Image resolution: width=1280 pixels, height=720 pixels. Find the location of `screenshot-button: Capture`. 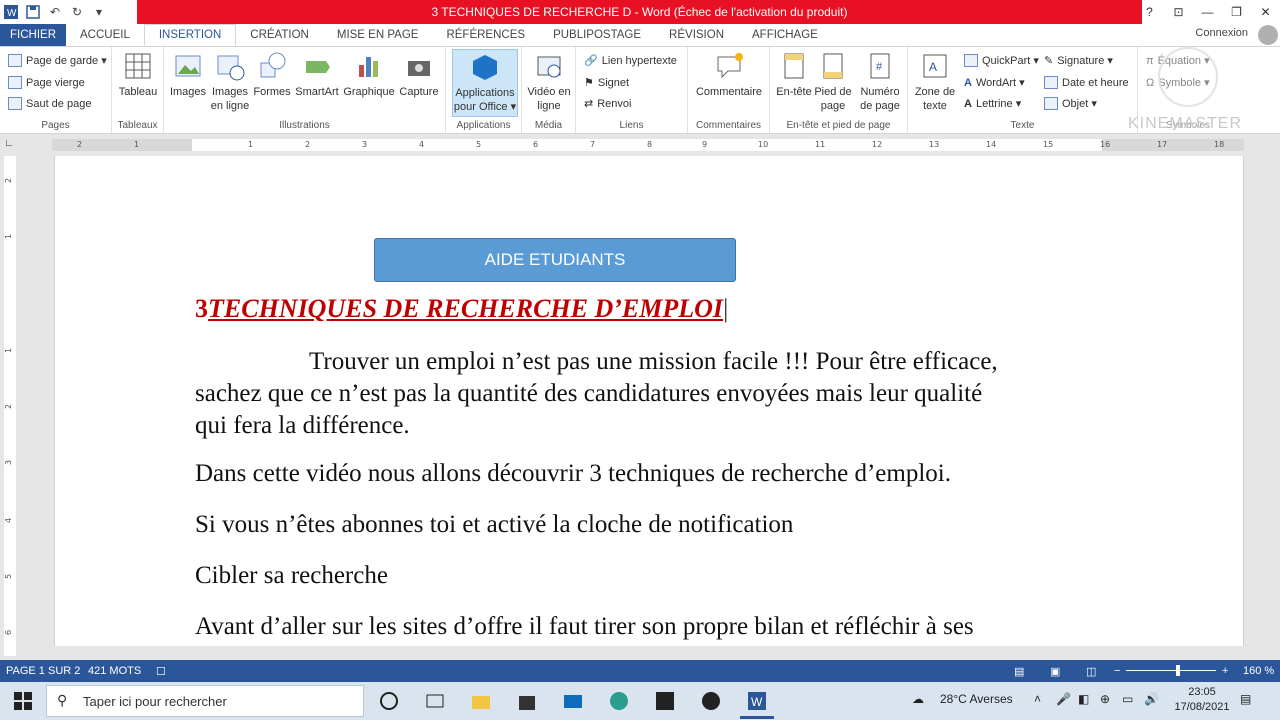

screenshot-button: Capture is located at coordinates (419, 75).